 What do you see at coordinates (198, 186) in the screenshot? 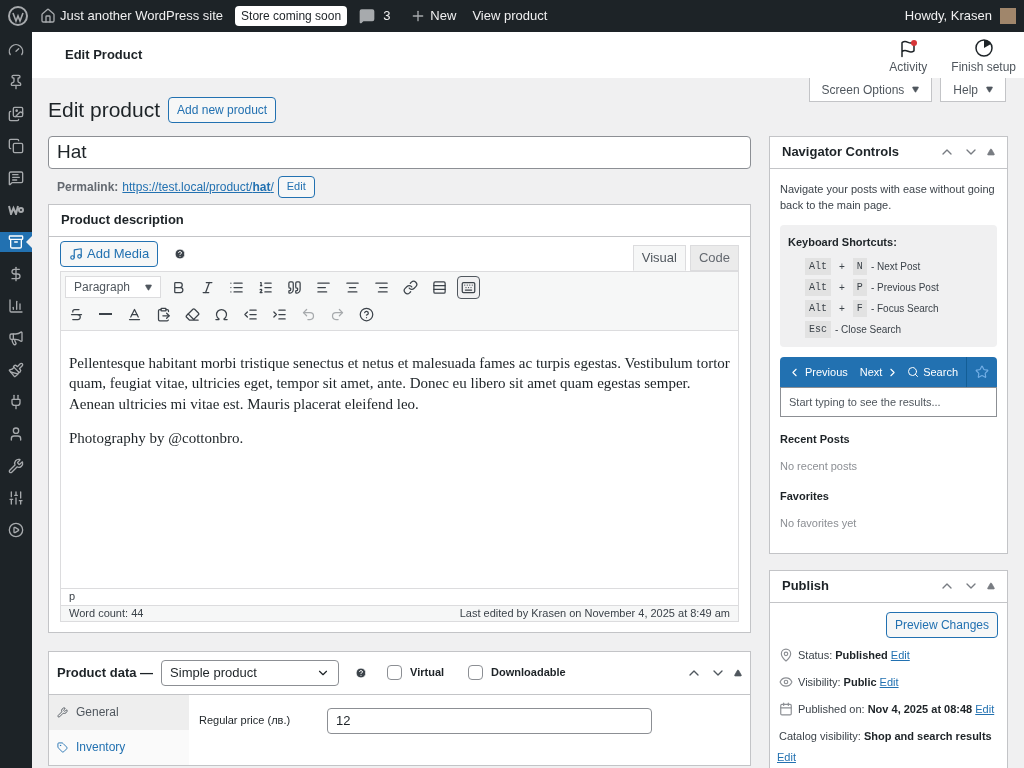
I see `permalink-link: https://test.local/product/hat/` at bounding box center [198, 186].